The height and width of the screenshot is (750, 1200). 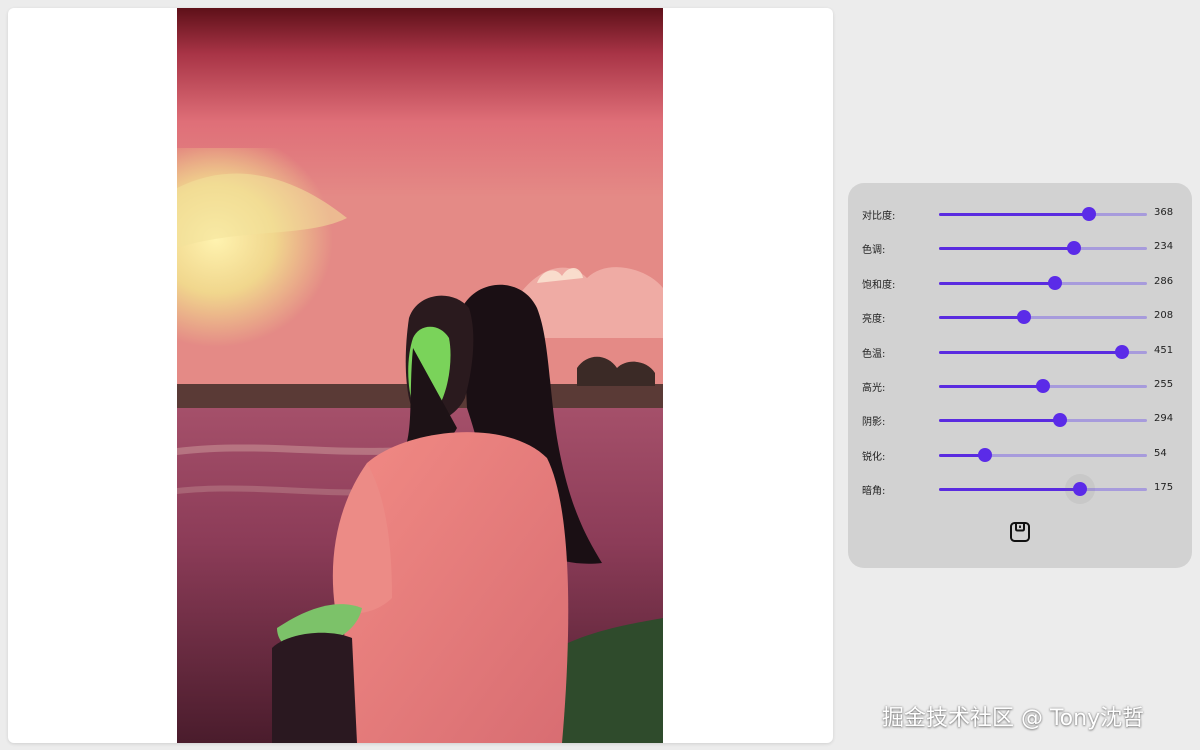 I want to click on slider-thumb-temperature, so click(x=1122, y=351).